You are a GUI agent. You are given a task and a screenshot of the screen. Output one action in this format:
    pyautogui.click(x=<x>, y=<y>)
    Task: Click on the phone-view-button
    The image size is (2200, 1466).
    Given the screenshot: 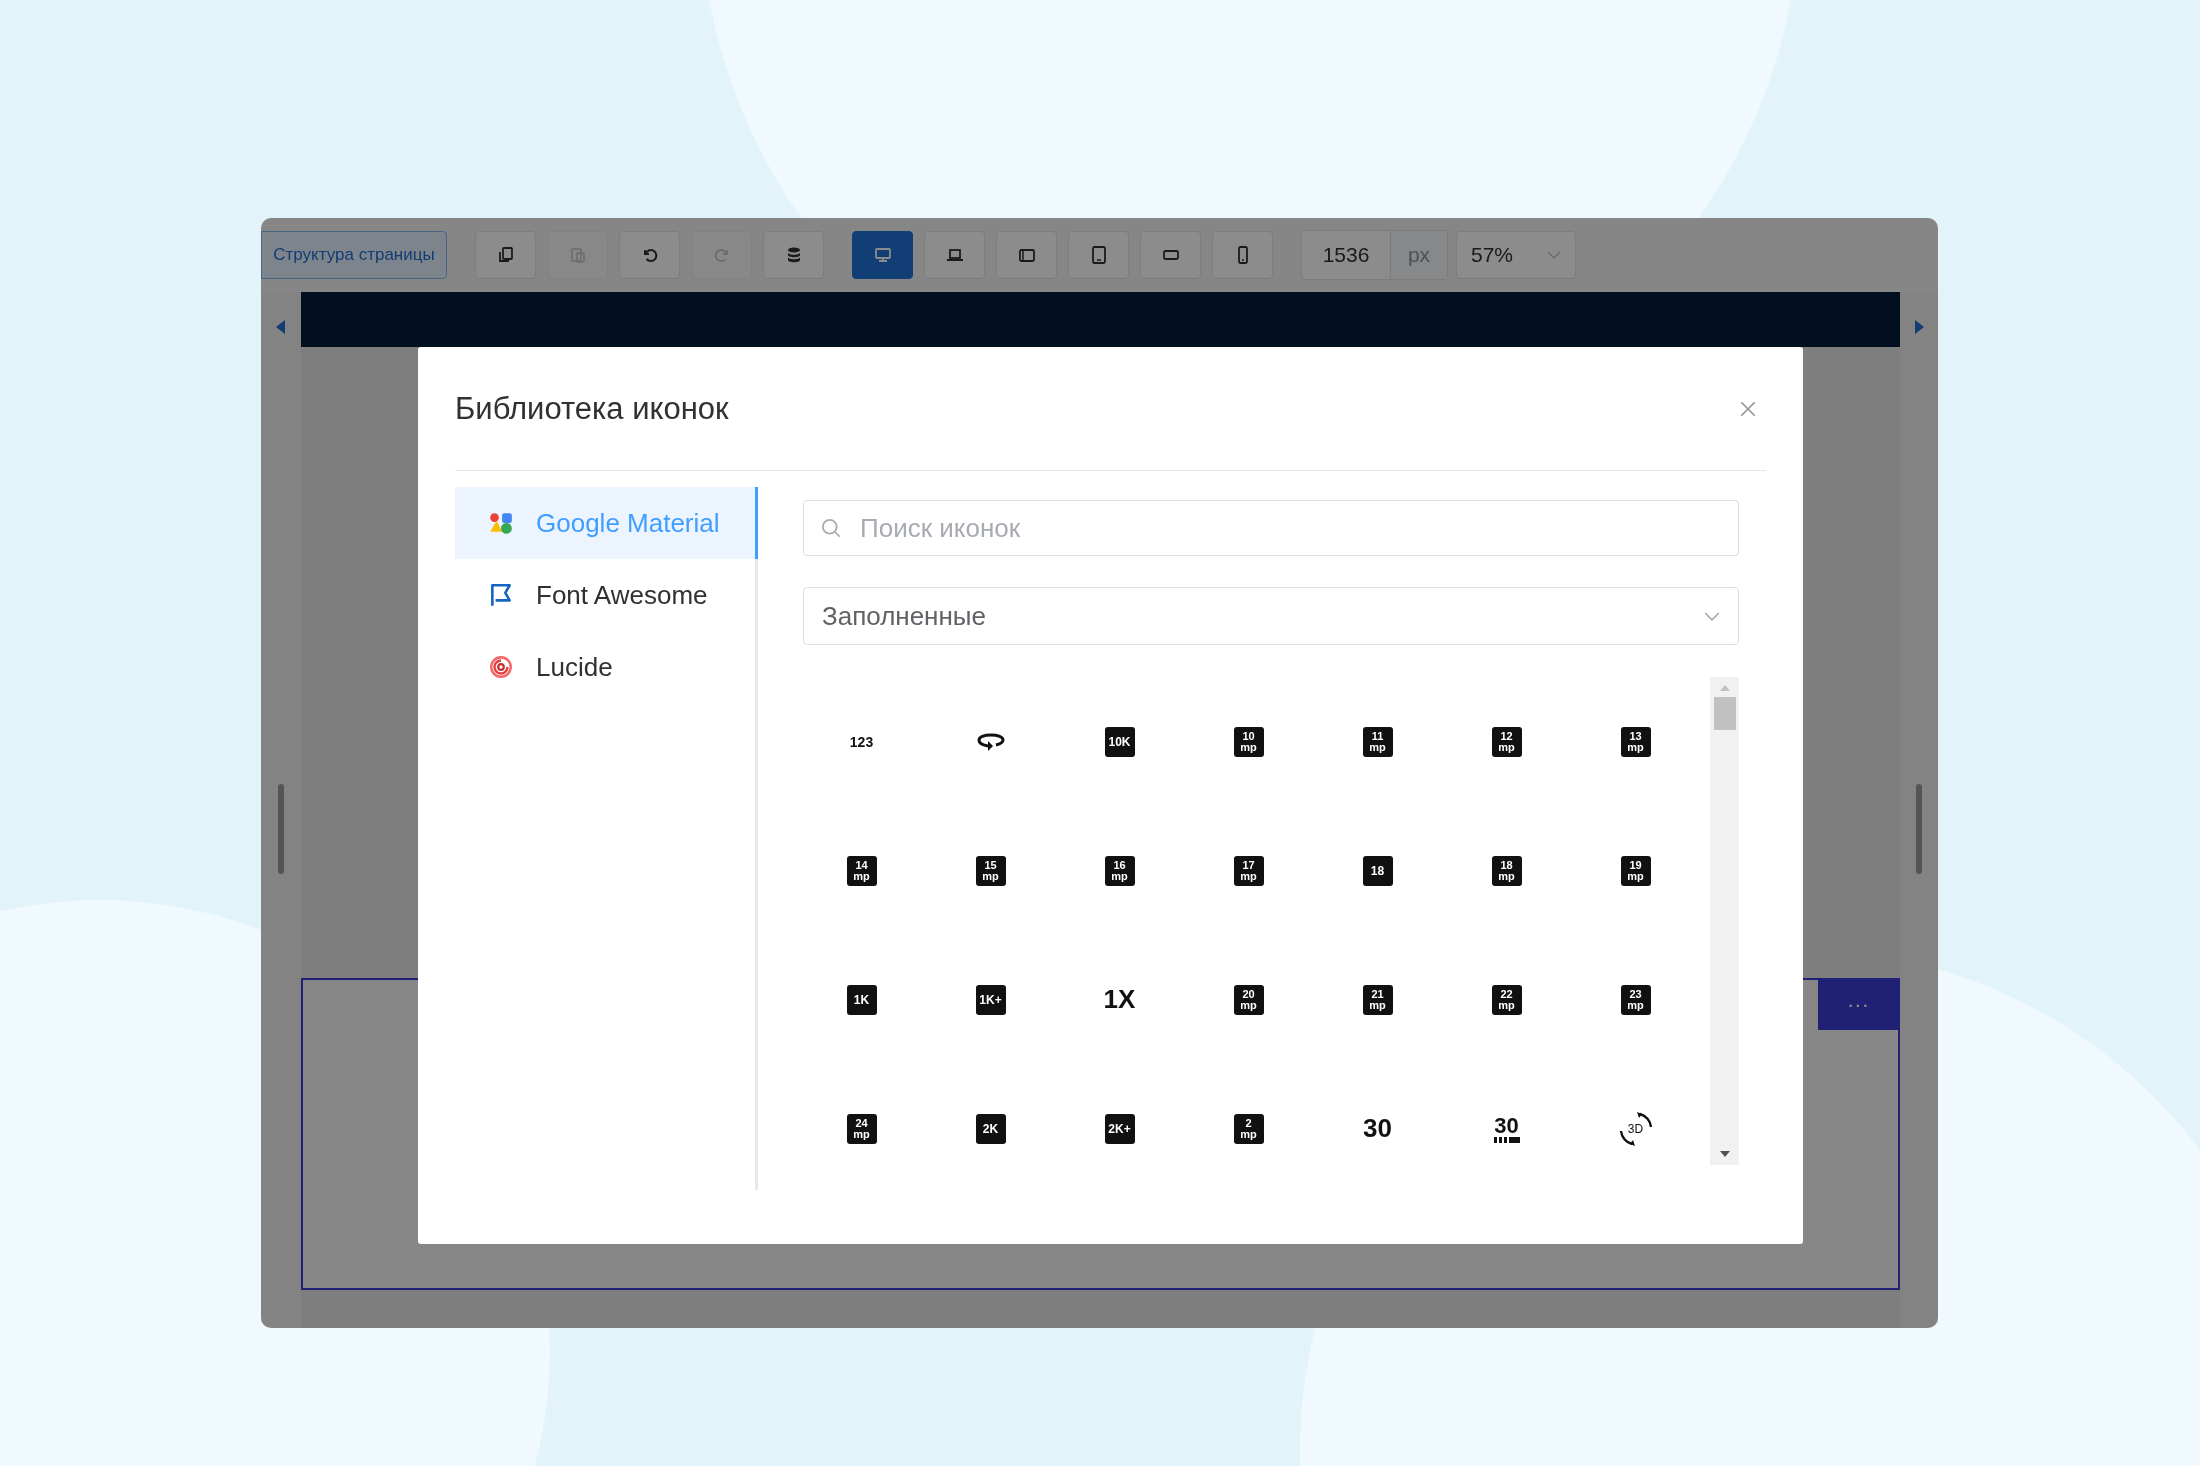 What is the action you would take?
    pyautogui.click(x=1242, y=255)
    